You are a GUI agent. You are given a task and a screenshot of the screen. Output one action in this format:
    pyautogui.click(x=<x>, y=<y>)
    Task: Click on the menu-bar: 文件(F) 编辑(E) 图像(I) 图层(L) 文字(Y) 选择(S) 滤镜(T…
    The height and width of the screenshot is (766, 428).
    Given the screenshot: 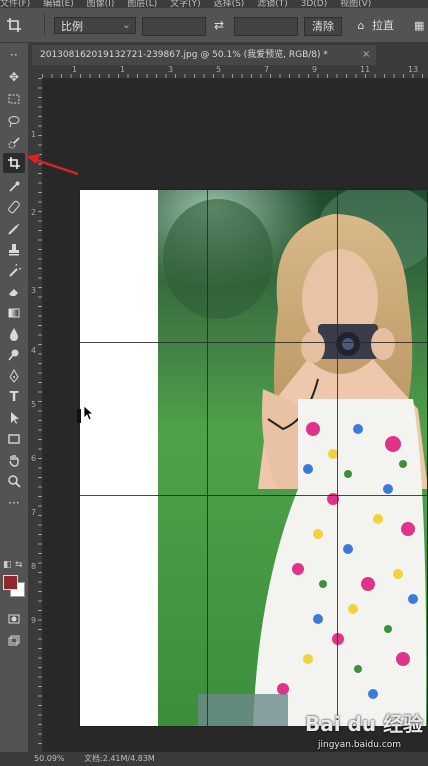 What is the action you would take?
    pyautogui.click(x=214, y=4)
    